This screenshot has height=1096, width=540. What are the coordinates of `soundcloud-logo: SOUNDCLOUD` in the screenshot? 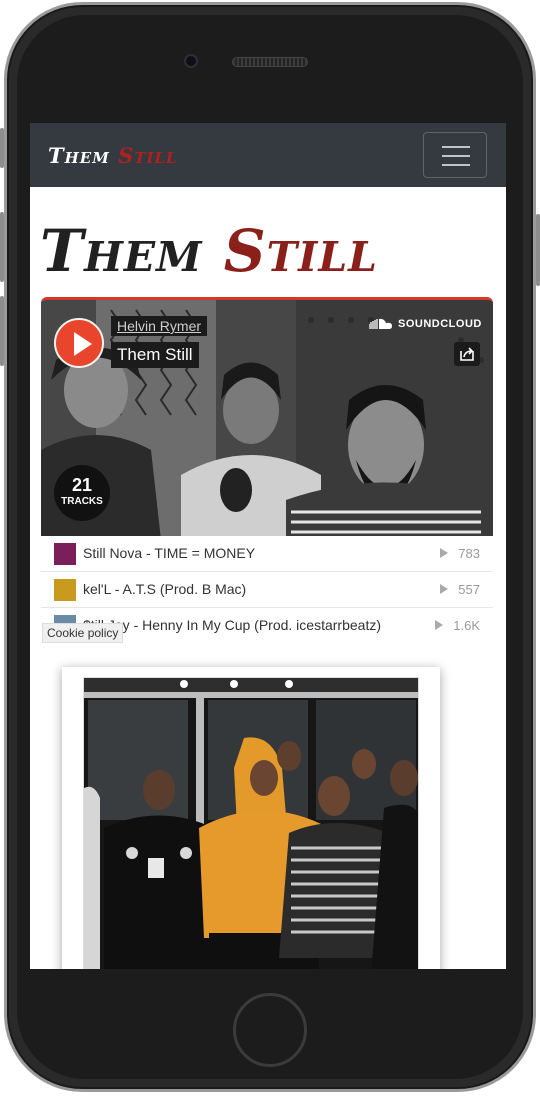 It's located at (425, 324).